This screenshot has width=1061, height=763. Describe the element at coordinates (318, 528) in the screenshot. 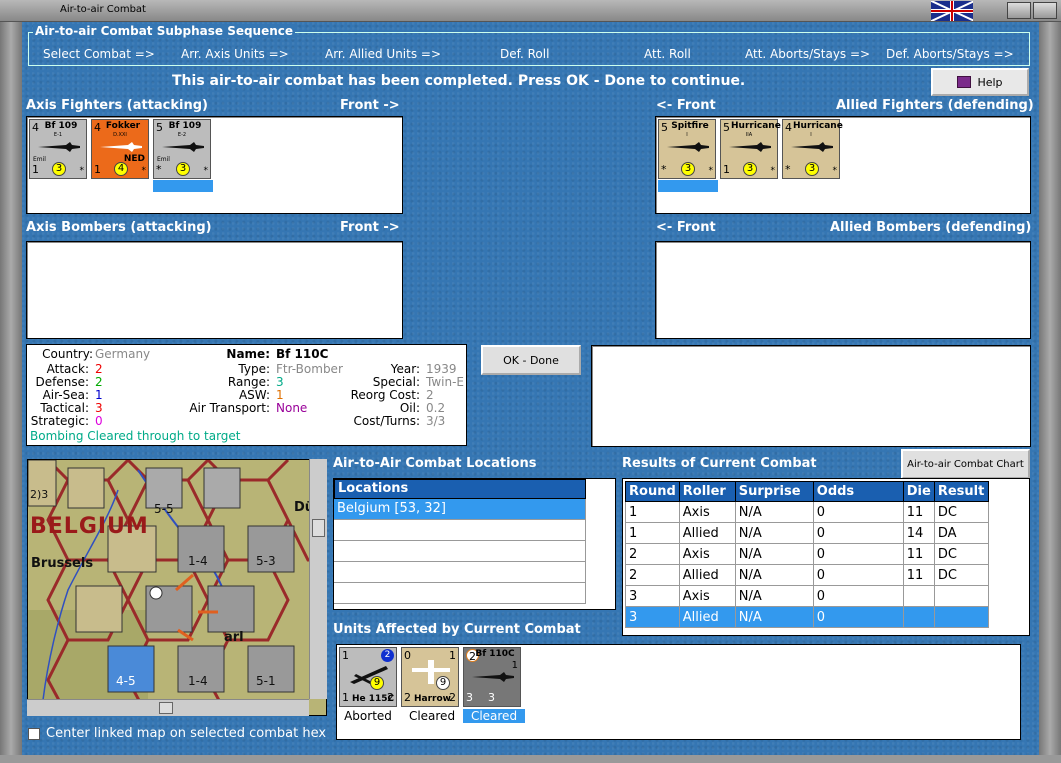

I see `map-vscroll-thumb` at that location.